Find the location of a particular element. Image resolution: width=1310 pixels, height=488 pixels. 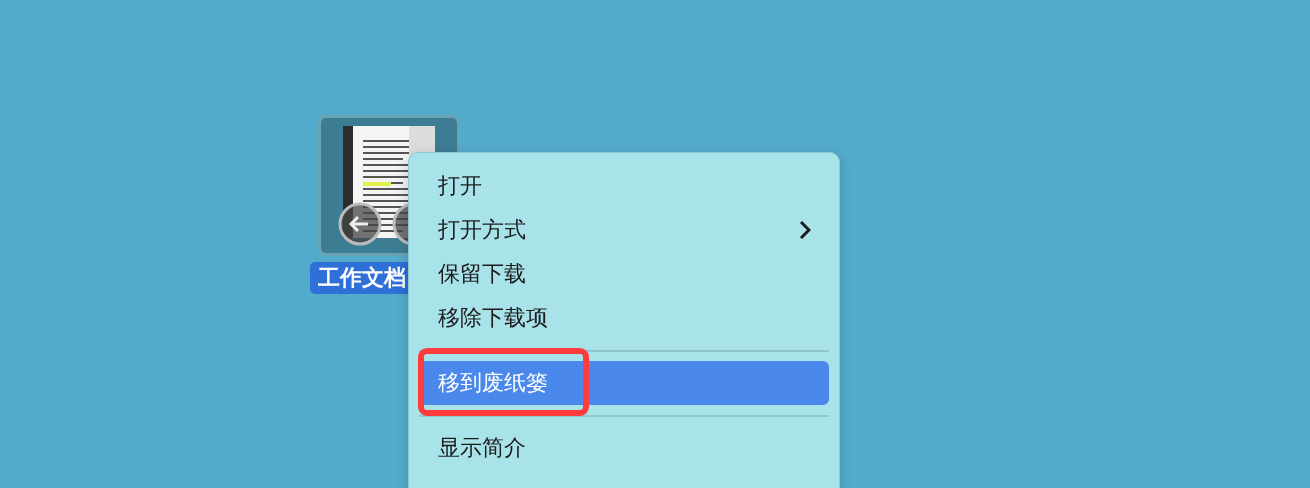

menu-item: 显示简介 is located at coordinates (624, 448).